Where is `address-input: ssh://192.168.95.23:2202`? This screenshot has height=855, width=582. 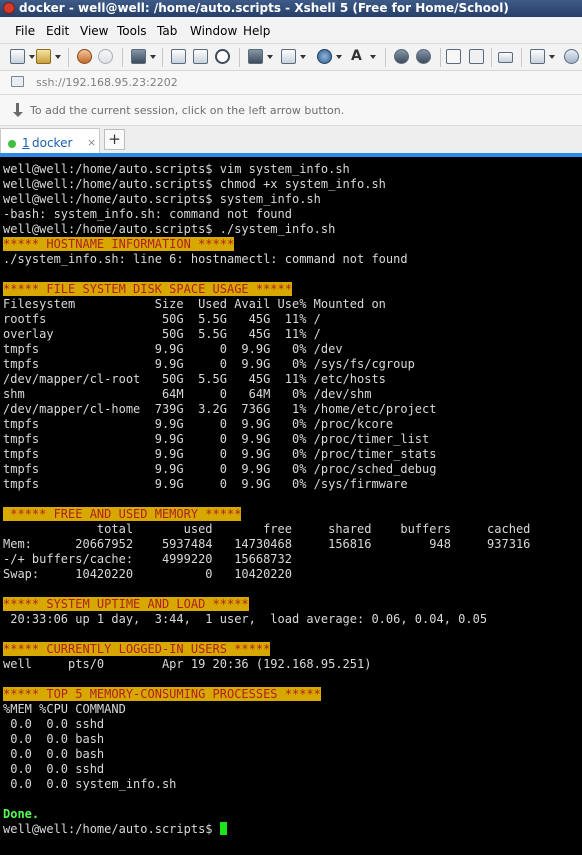 address-input: ssh://192.168.95.23:2202 is located at coordinates (107, 82).